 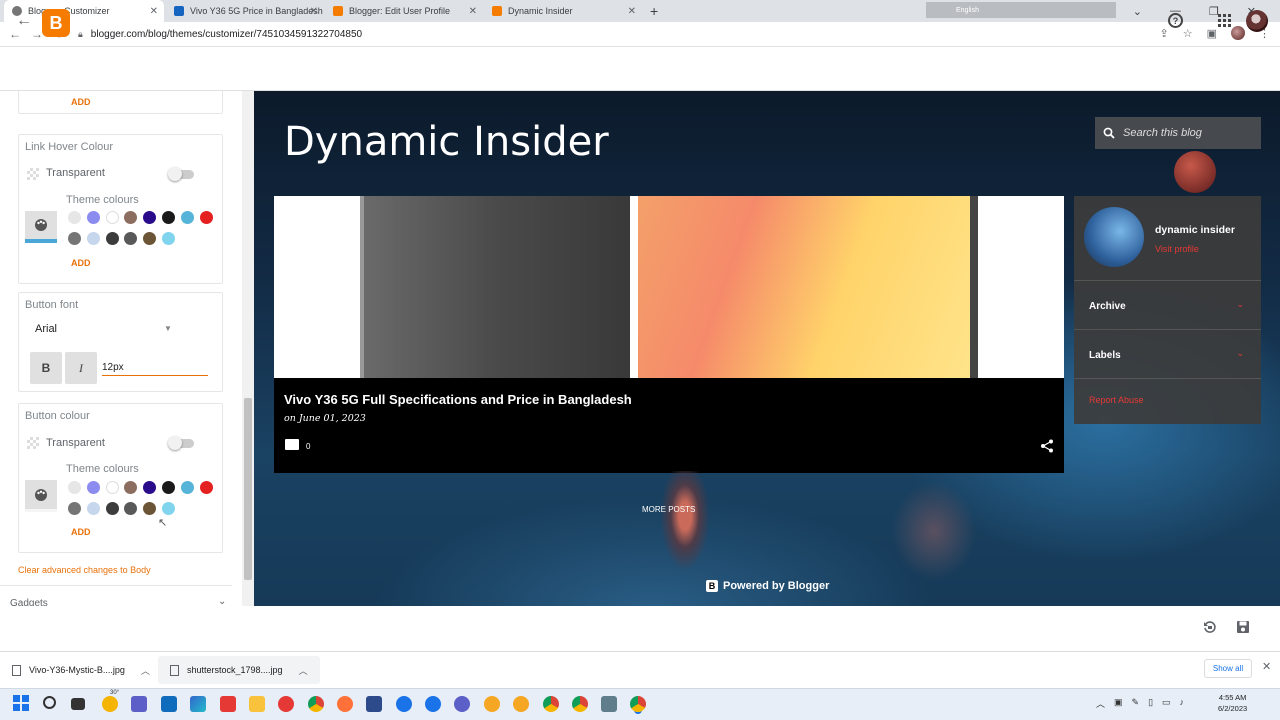 I want to click on download-item: shutterstock_1798....jpg ︿, so click(x=239, y=670).